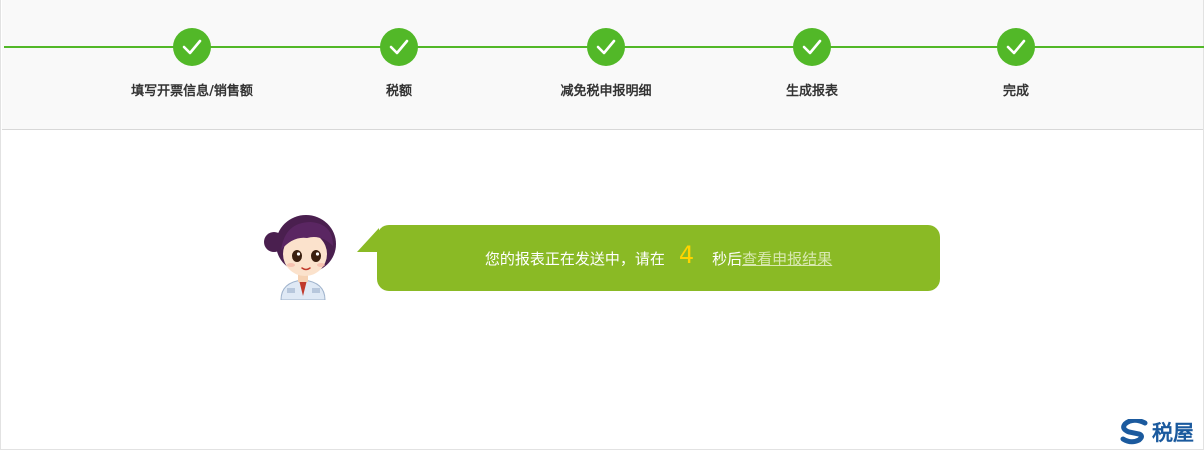 This screenshot has height=451, width=1204. What do you see at coordinates (1134, 432) in the screenshot?
I see `shuiwu-logo-icon` at bounding box center [1134, 432].